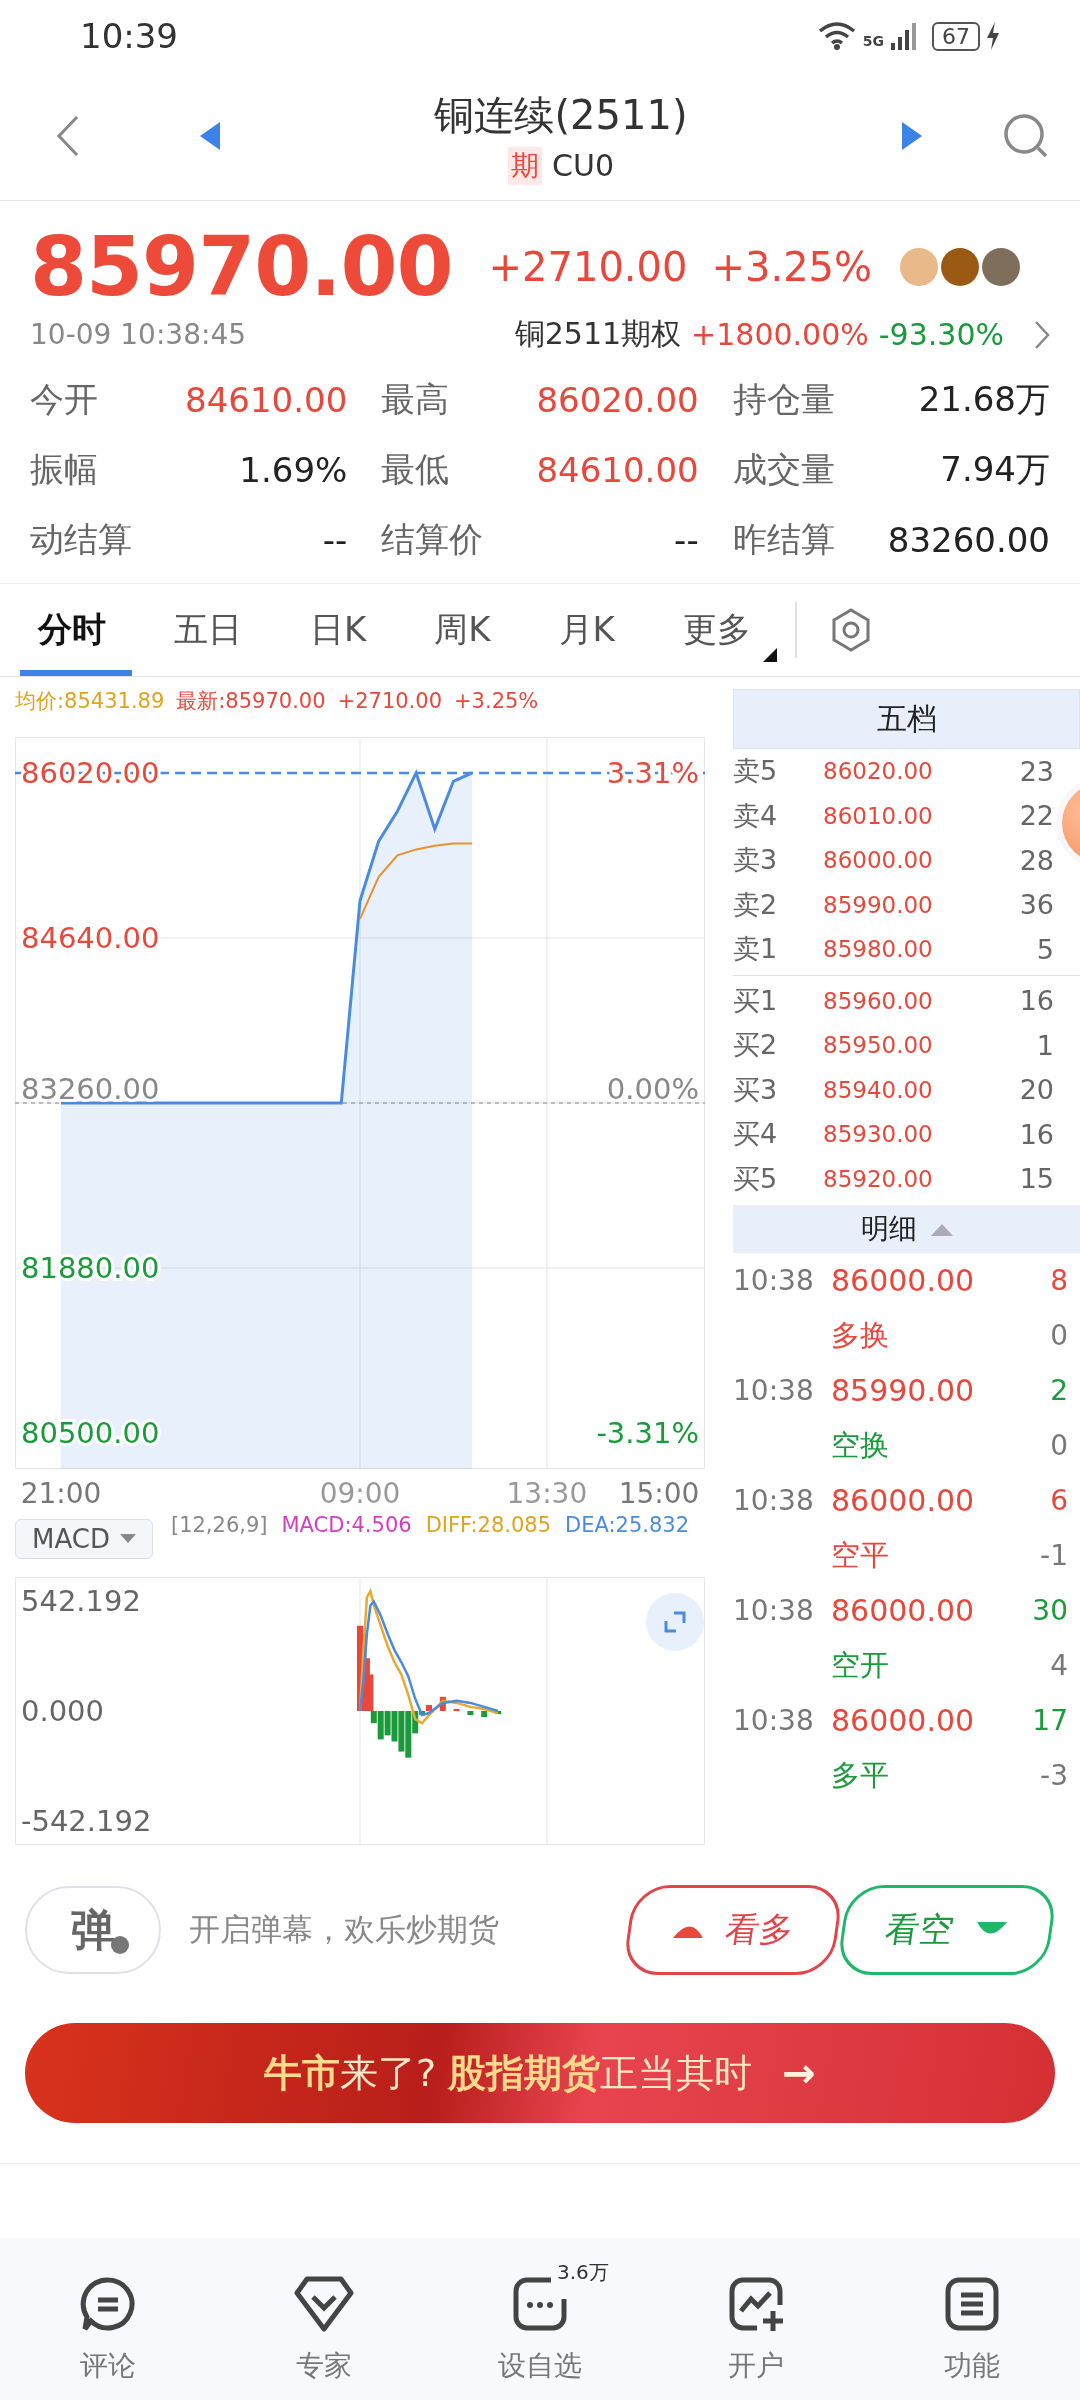 This screenshot has height=2400, width=1080. What do you see at coordinates (590, 630) in the screenshot?
I see `chart-tab: 月K` at bounding box center [590, 630].